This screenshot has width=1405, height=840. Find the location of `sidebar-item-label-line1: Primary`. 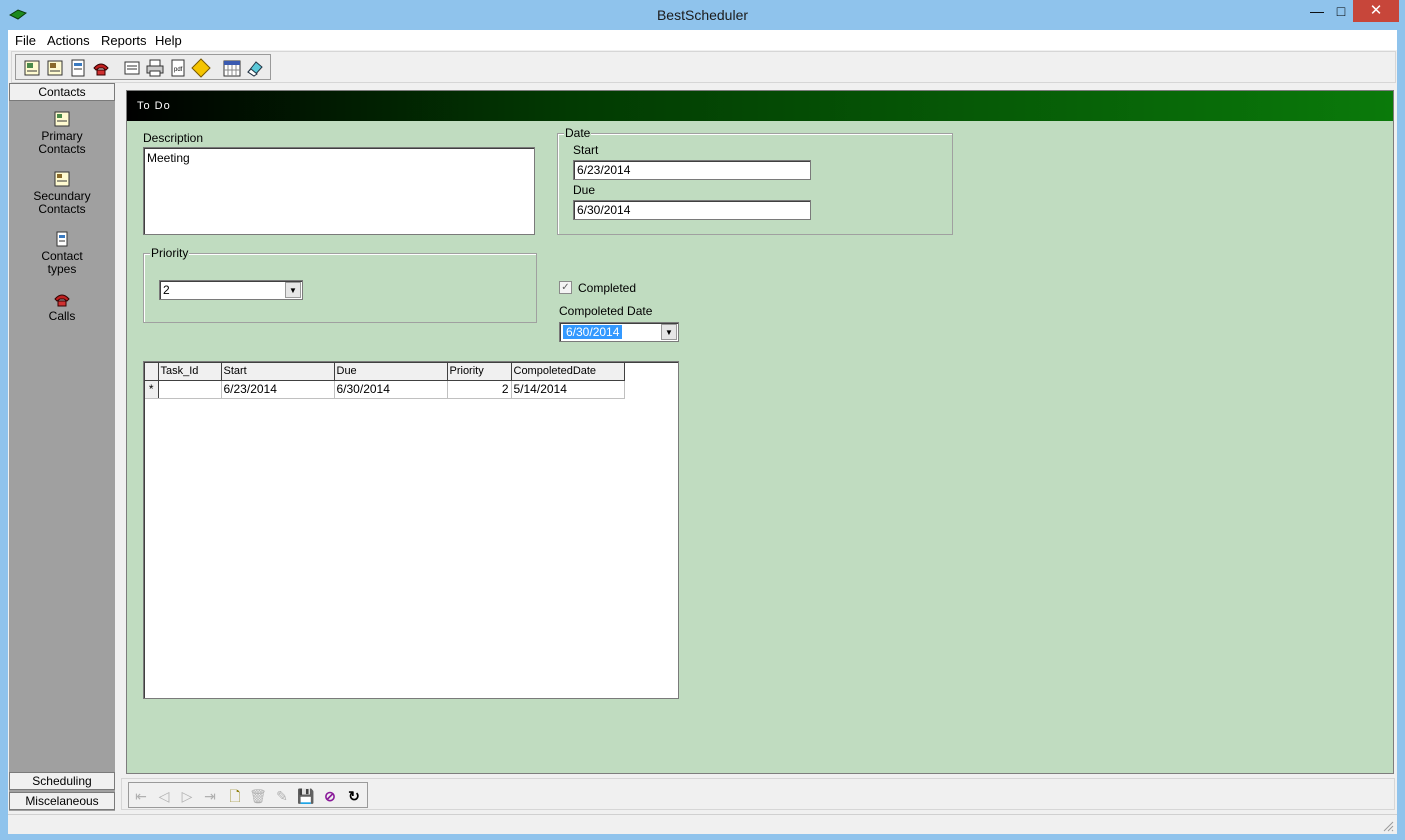

sidebar-item-label-line1: Primary is located at coordinates (62, 136).